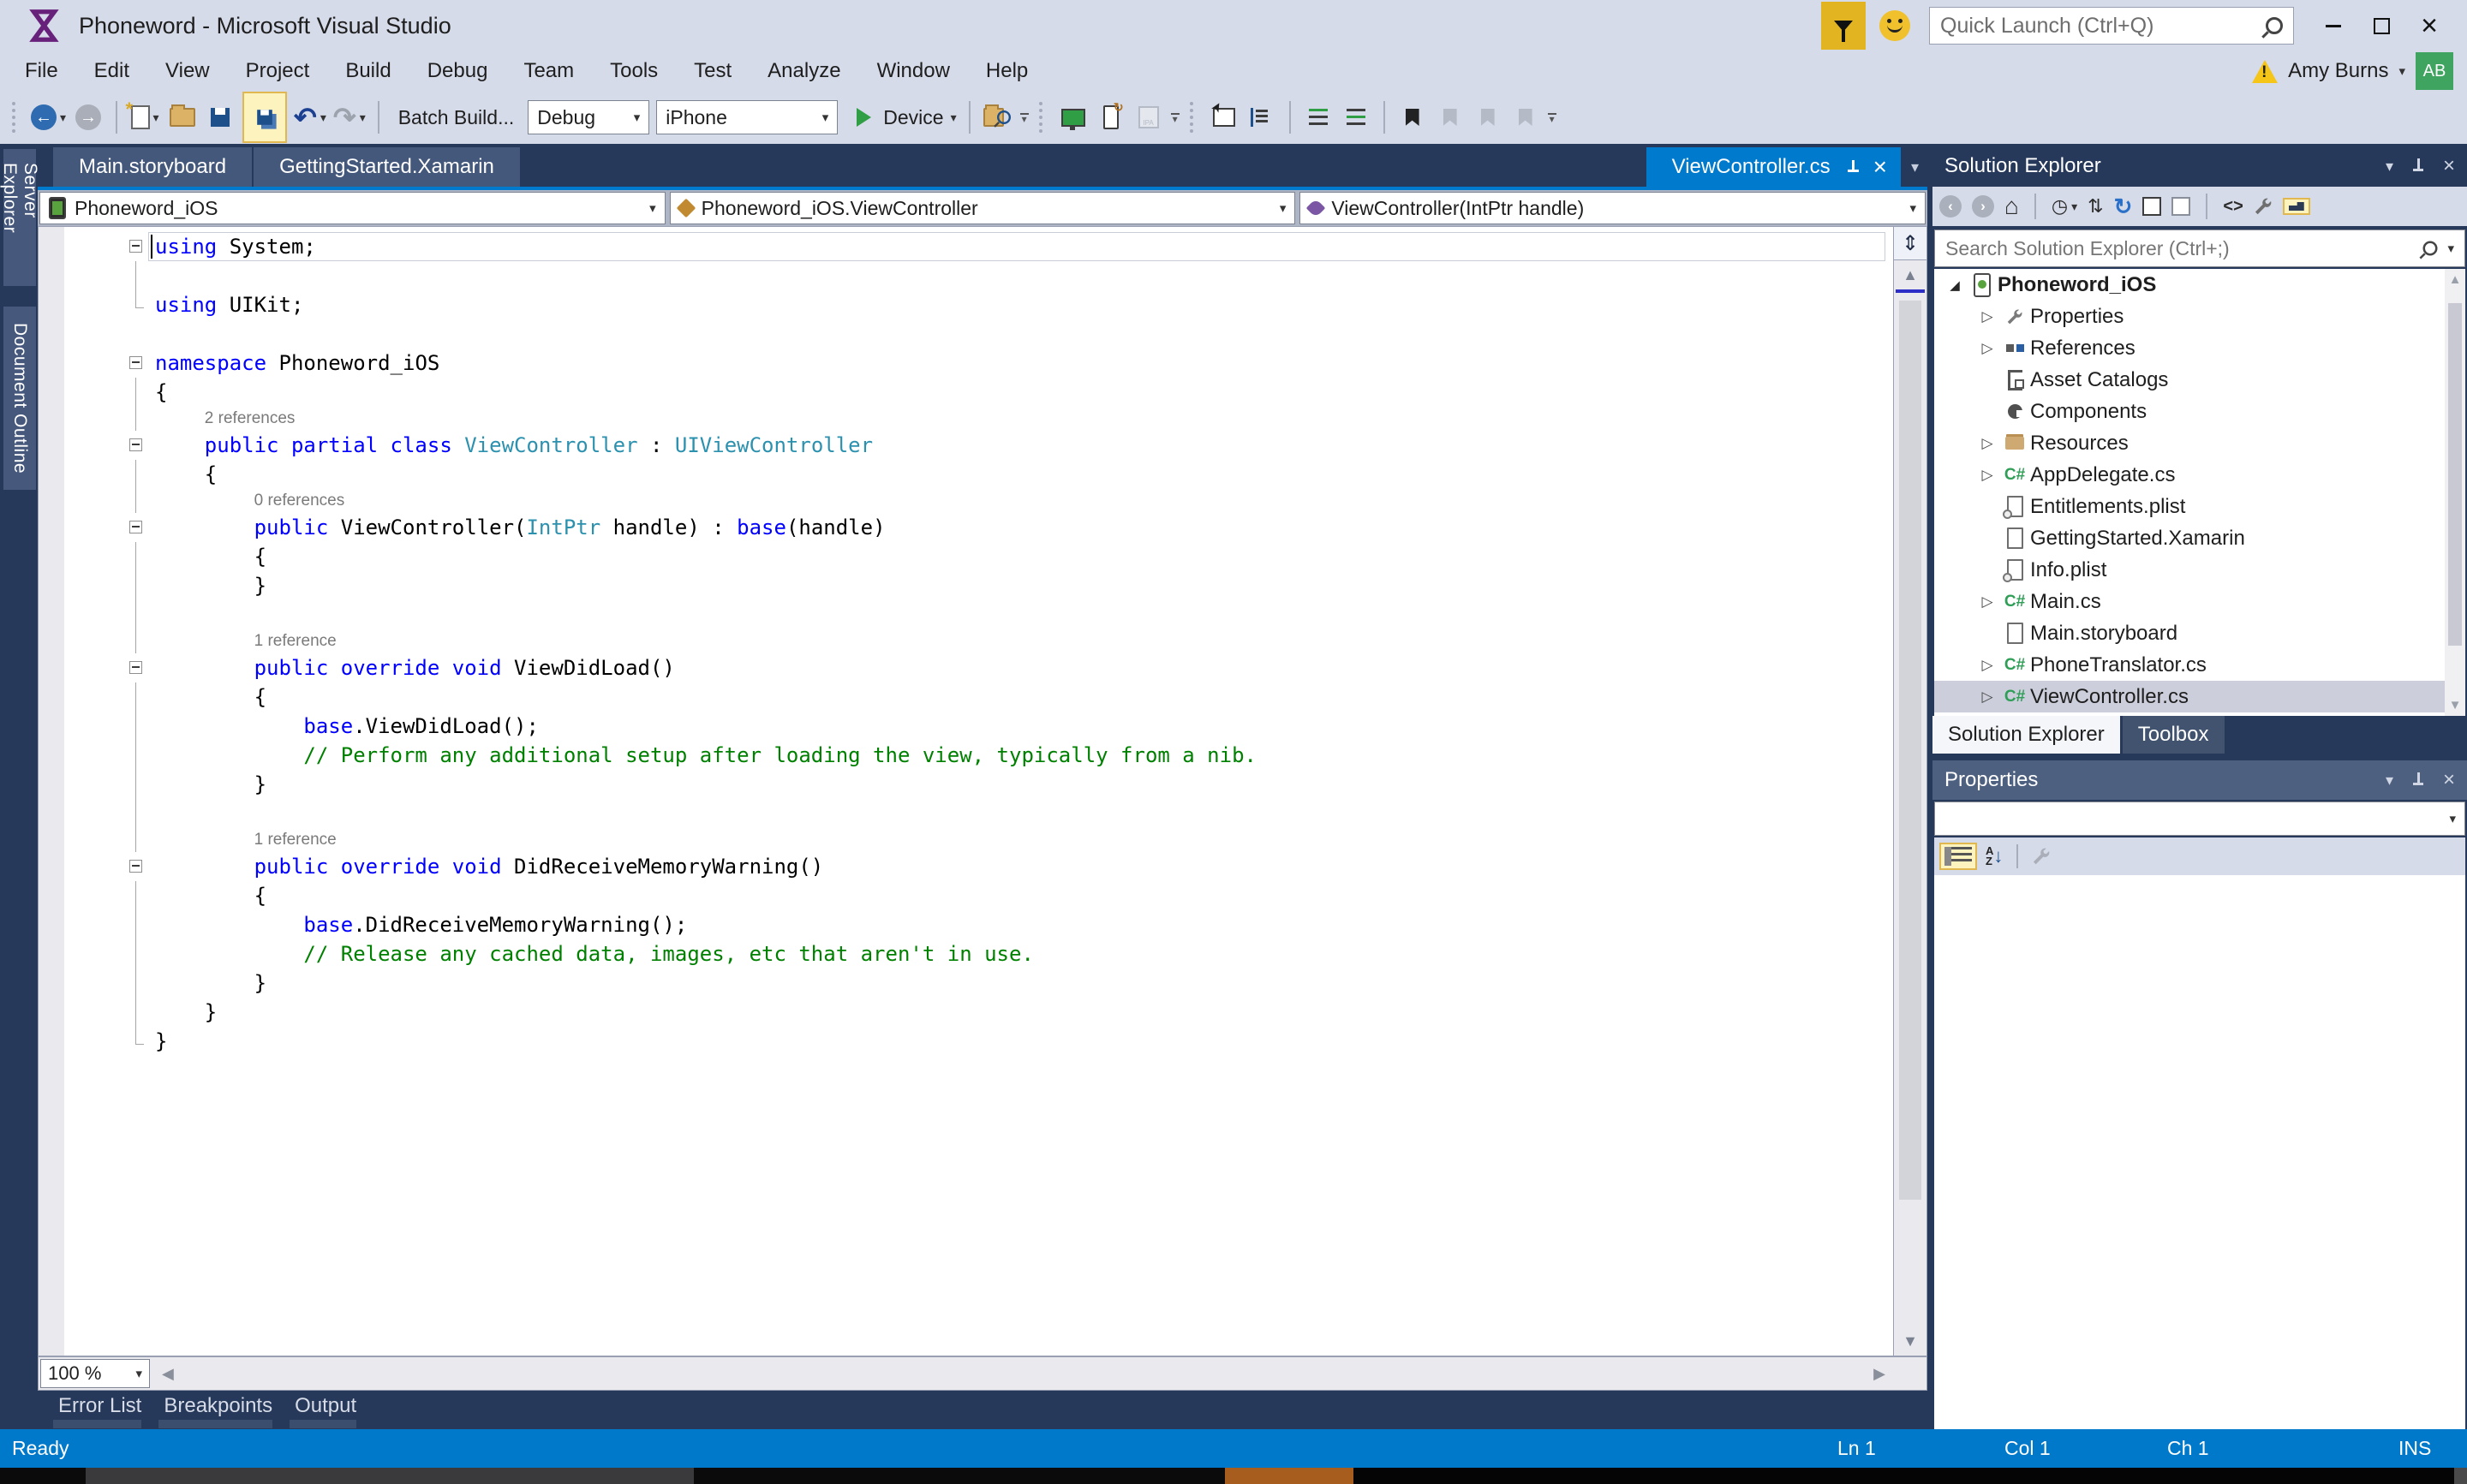  Describe the element at coordinates (2402, 71) in the screenshot. I see `account-chevron-down-icon: ▾` at that location.